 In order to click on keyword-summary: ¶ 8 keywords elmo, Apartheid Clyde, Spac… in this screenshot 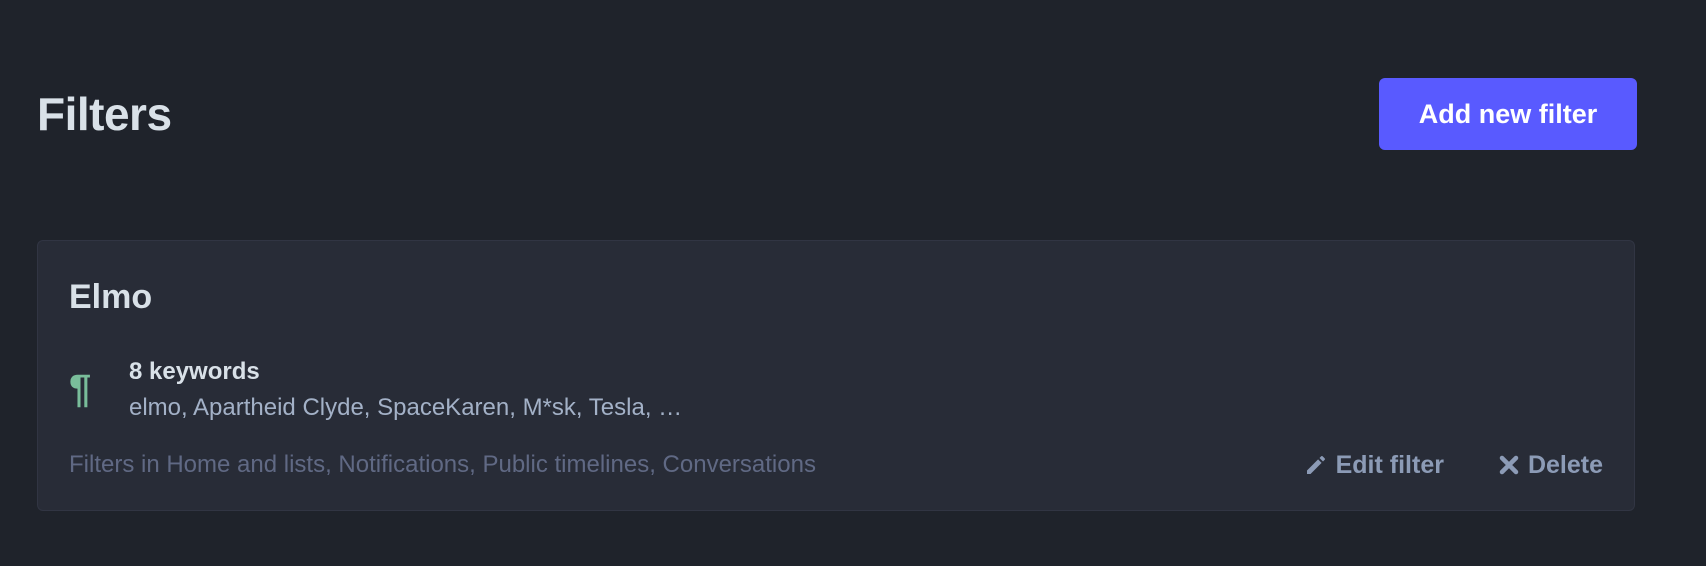, I will do `click(569, 390)`.